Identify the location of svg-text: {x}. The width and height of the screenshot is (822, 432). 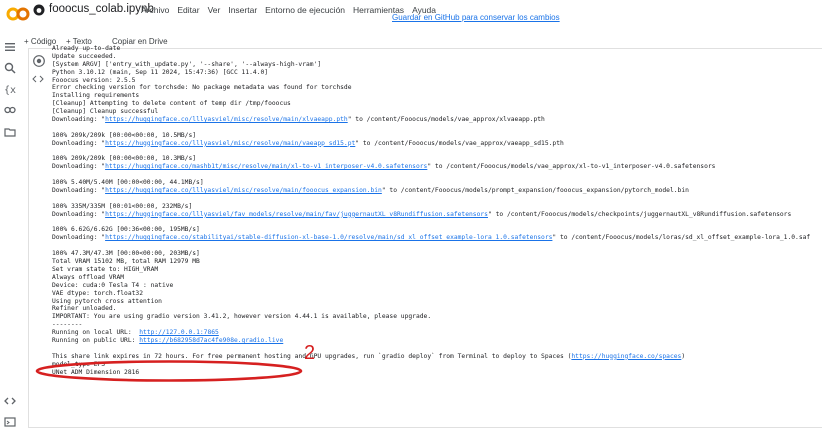
(10, 90).